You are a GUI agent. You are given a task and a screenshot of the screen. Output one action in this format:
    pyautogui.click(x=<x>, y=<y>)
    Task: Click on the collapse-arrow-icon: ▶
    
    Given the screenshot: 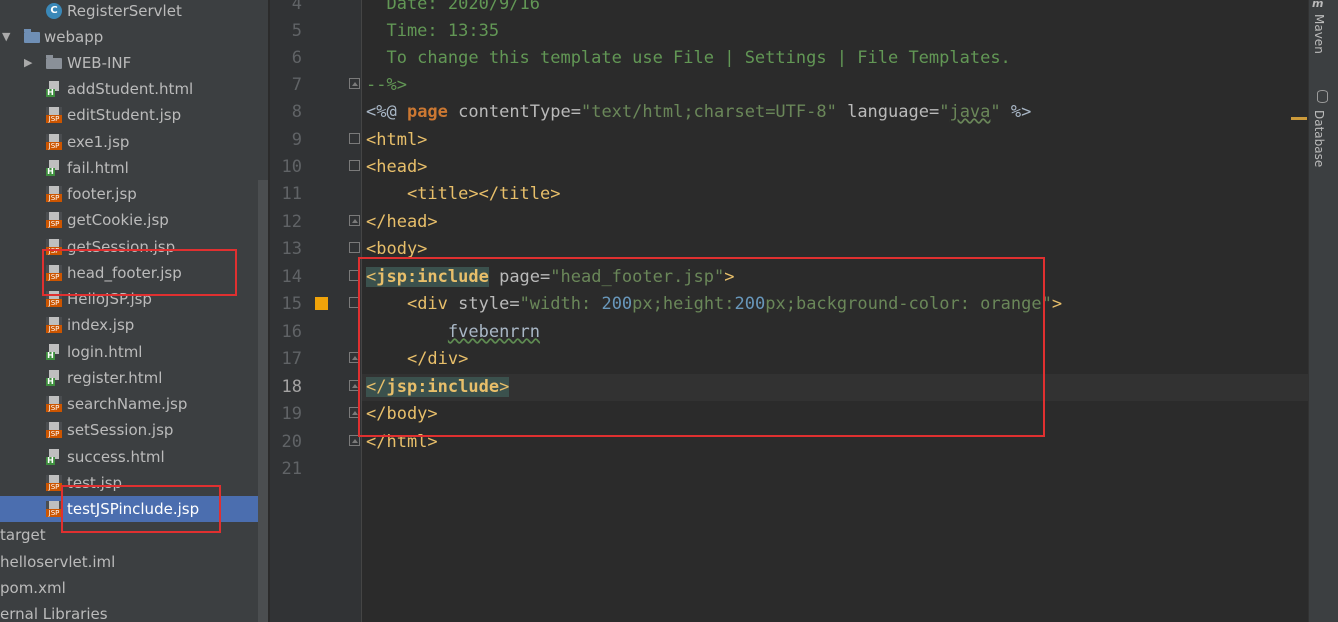 What is the action you would take?
    pyautogui.click(x=28, y=63)
    